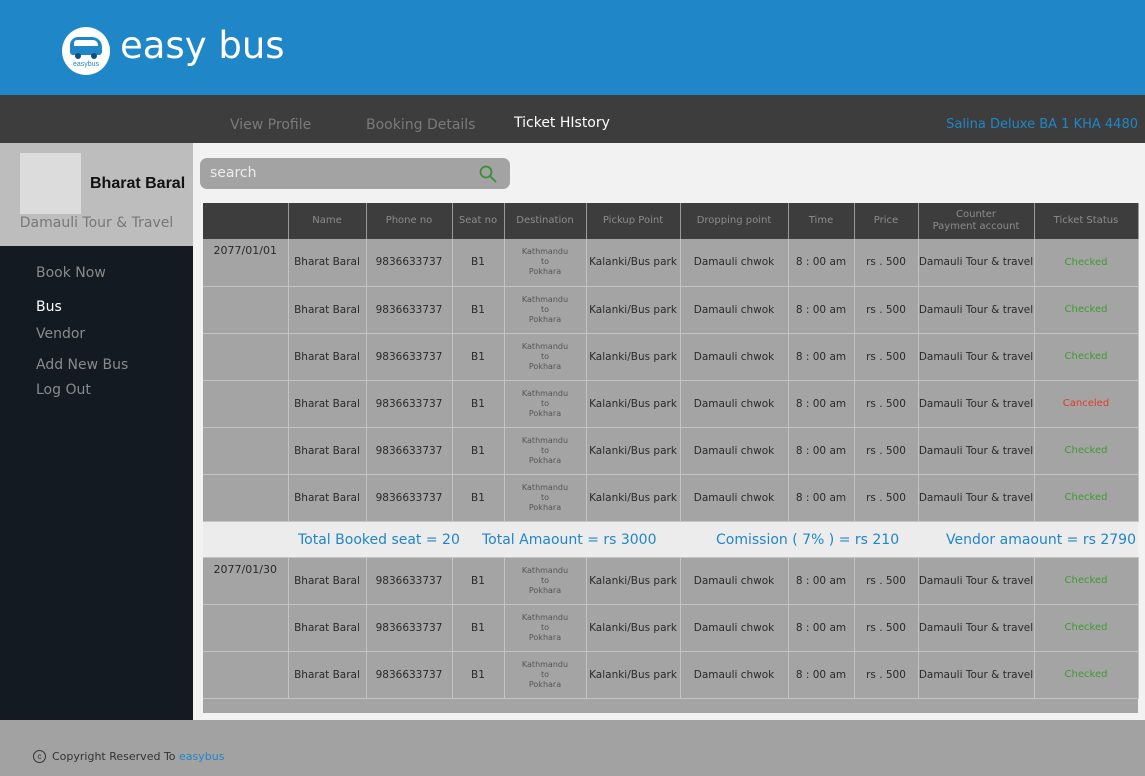  I want to click on copyright-brand-link: easybus, so click(201, 756).